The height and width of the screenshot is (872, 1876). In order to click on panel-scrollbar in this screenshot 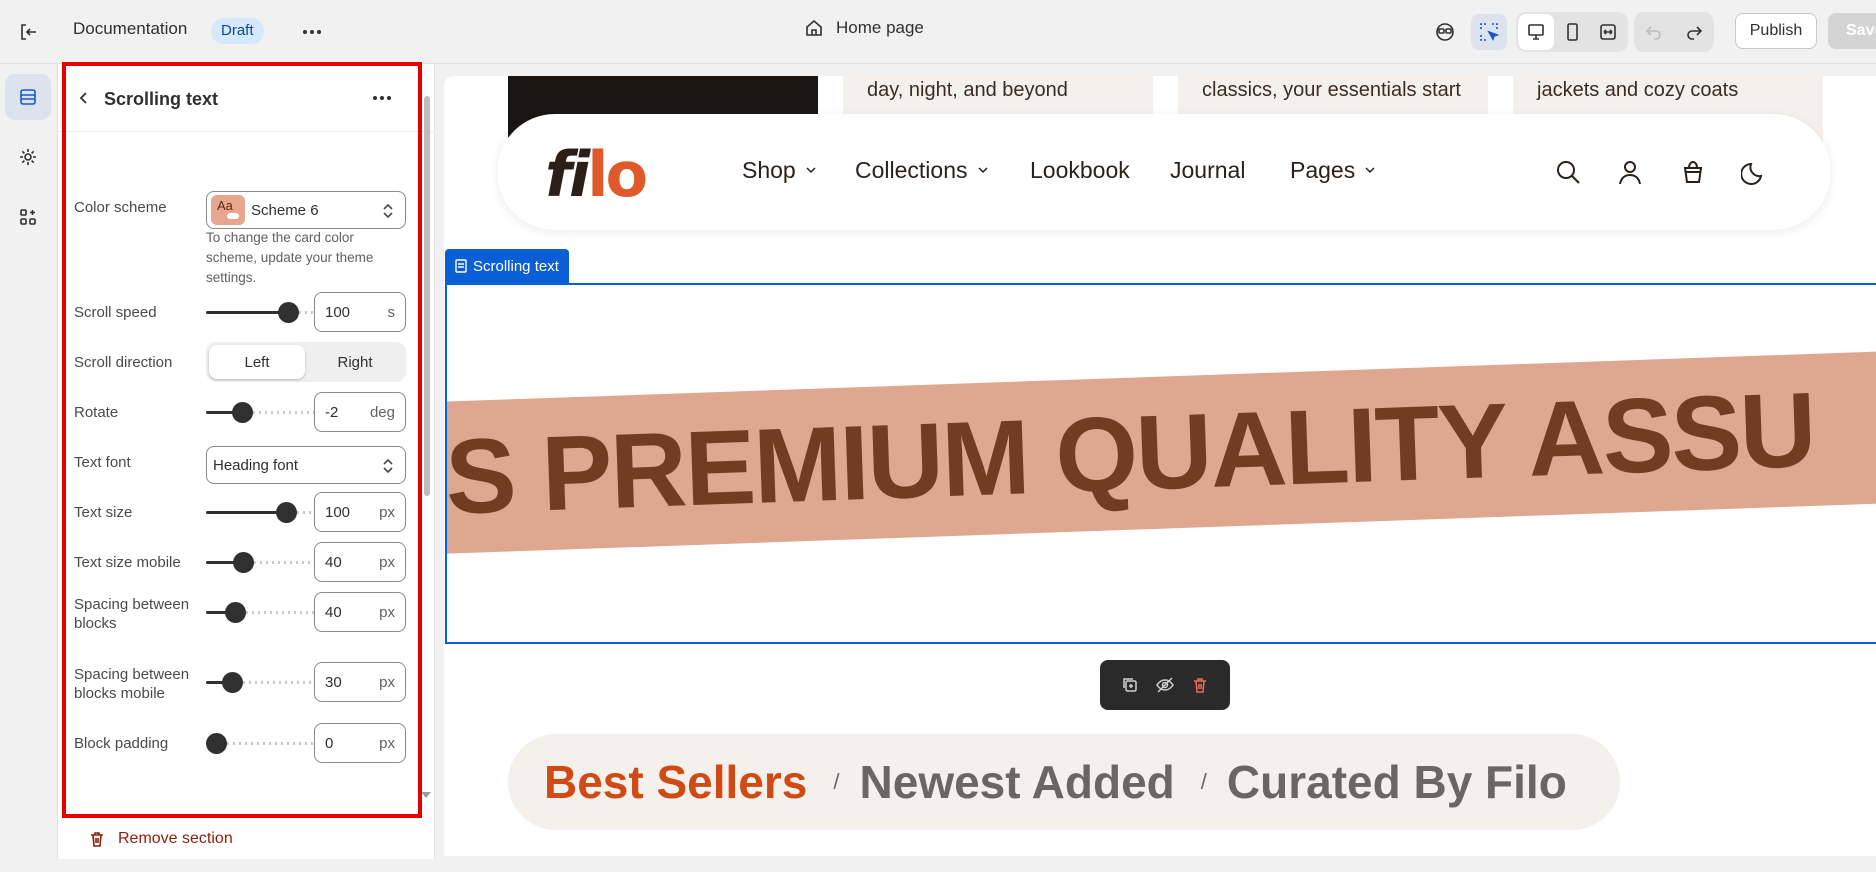, I will do `click(427, 296)`.